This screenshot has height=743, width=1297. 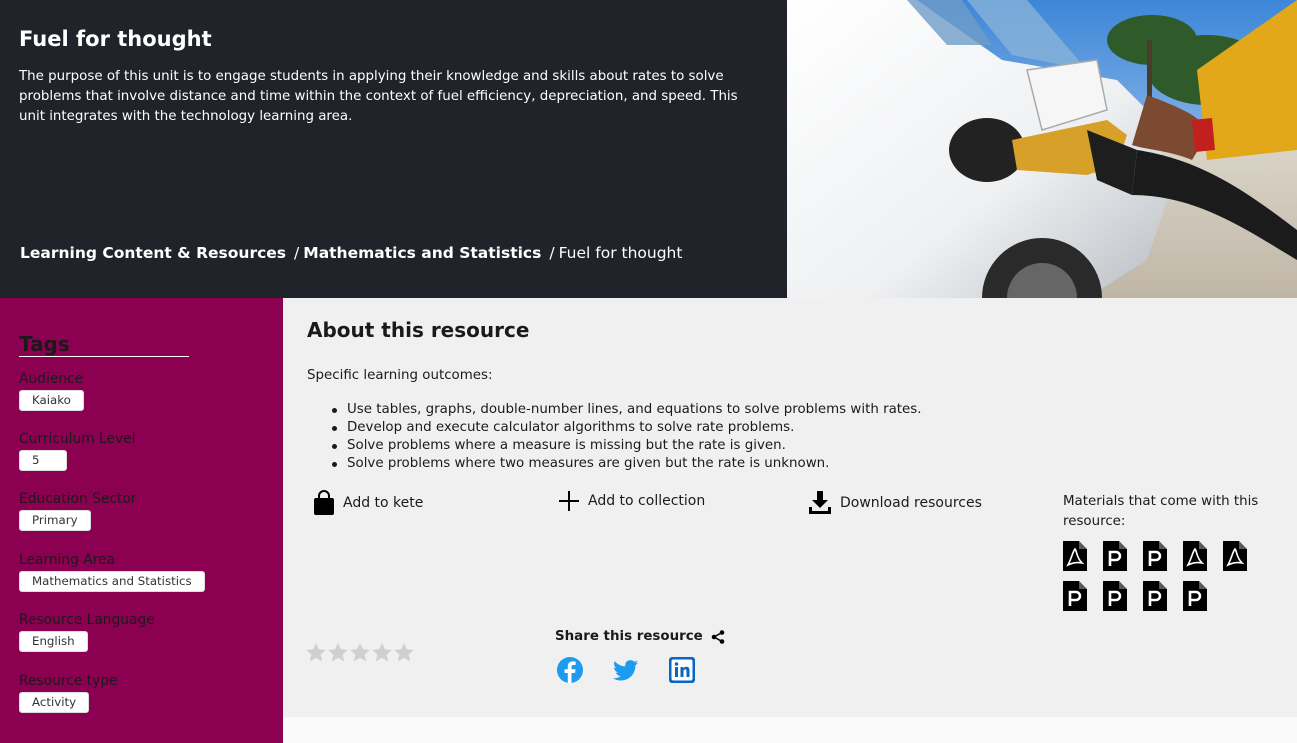 I want to click on download-resources-button: Download resources, so click(x=895, y=503).